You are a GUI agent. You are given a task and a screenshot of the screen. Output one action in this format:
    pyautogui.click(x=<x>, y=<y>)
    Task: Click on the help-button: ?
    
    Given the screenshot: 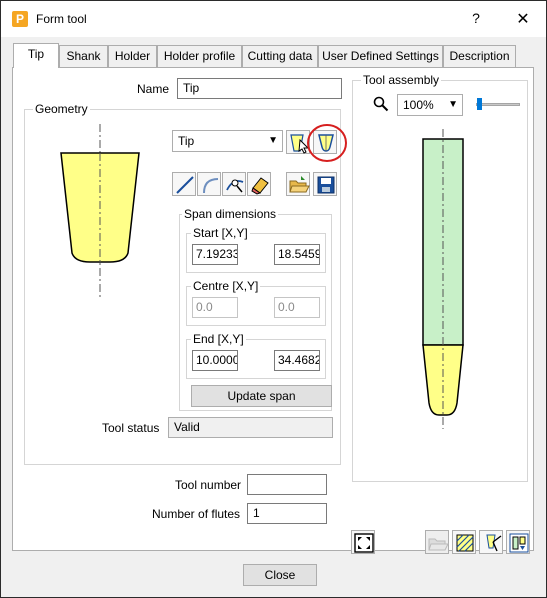 What is the action you would take?
    pyautogui.click(x=476, y=18)
    